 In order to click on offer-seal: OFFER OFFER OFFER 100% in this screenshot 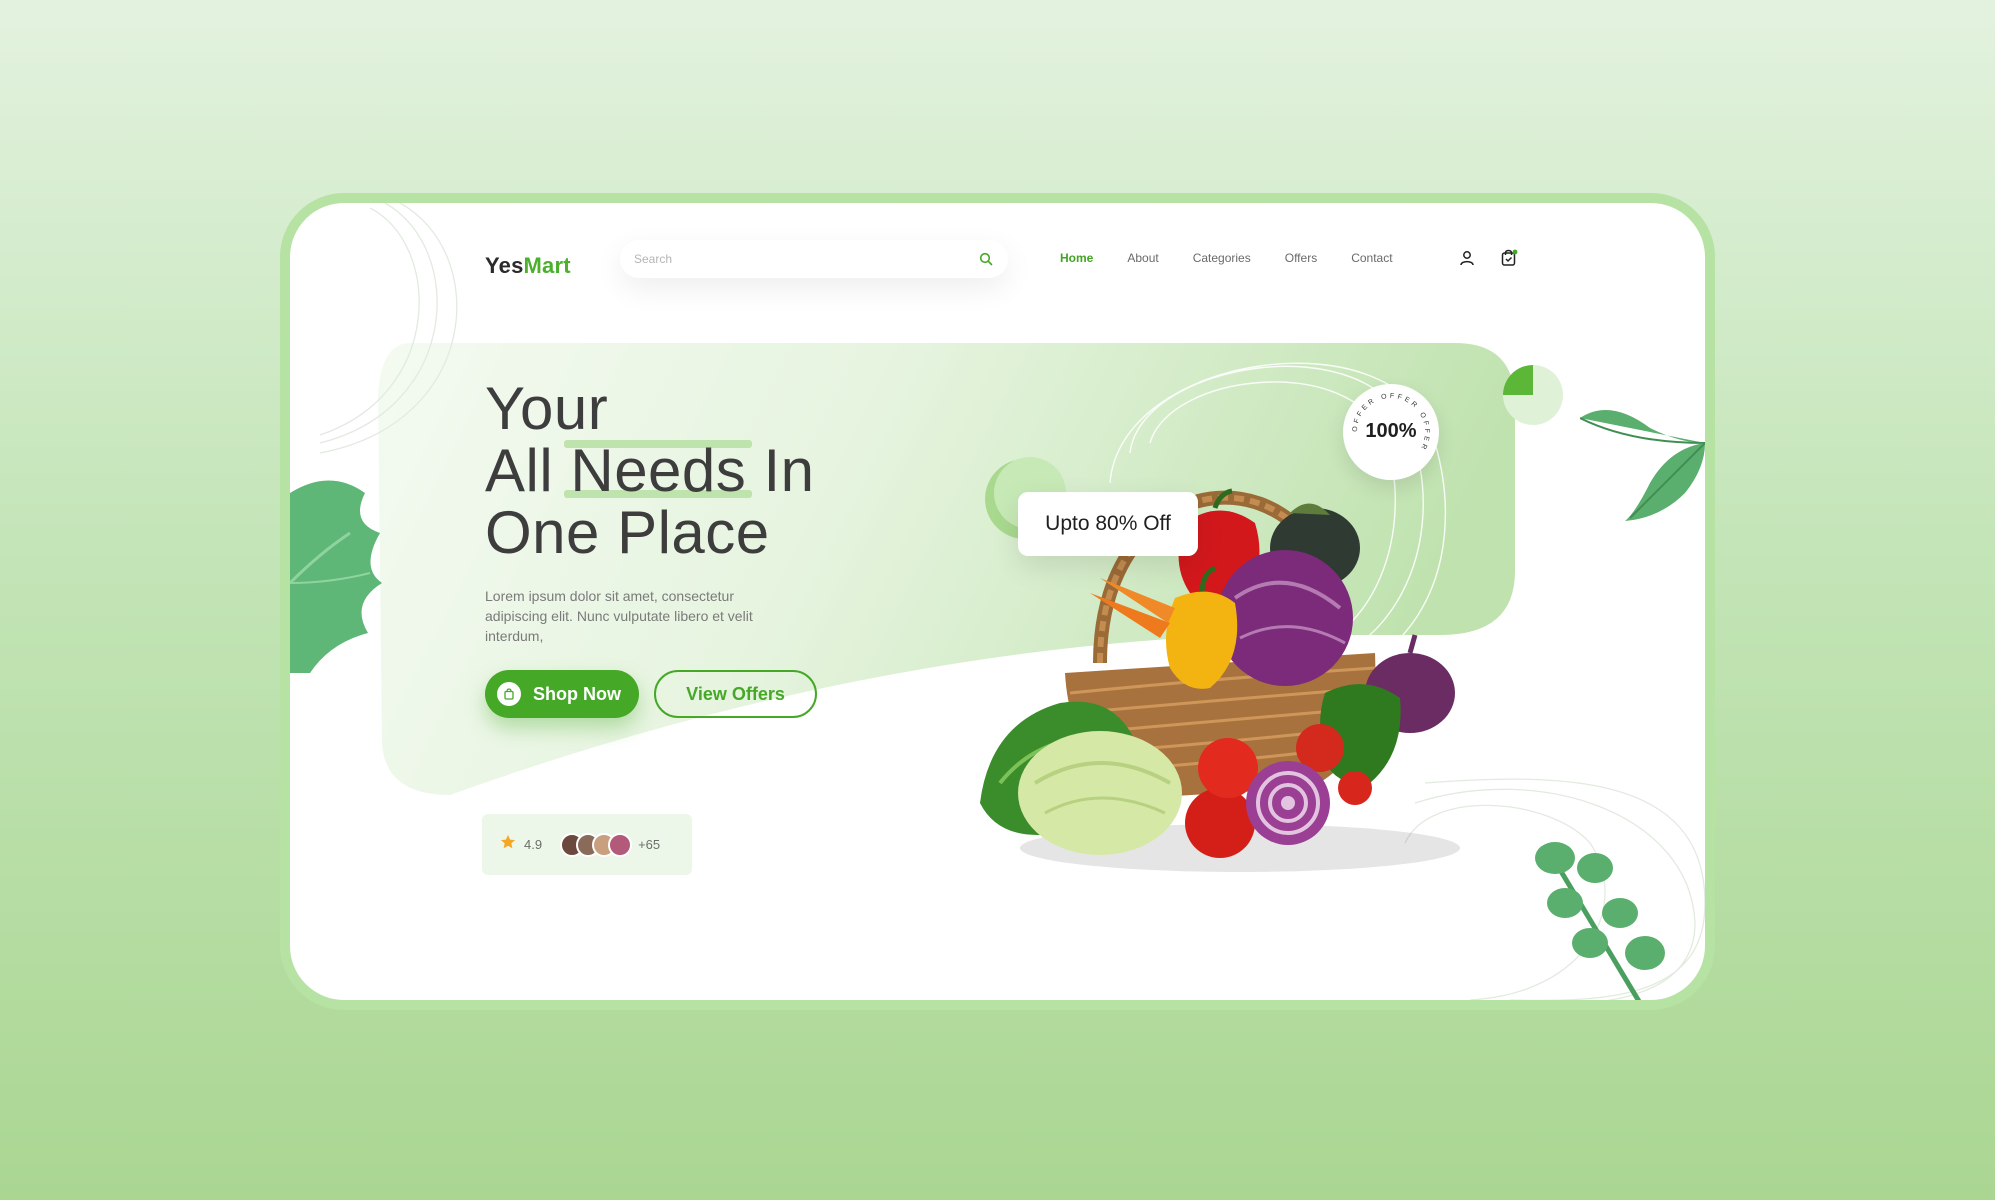, I will do `click(1391, 432)`.